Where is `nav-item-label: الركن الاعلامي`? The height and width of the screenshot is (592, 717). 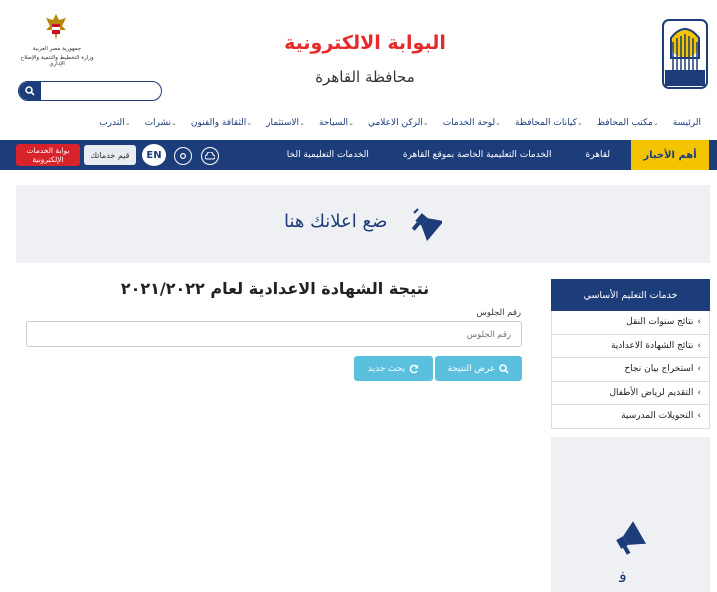 nav-item-label: الركن الاعلامي is located at coordinates (395, 123).